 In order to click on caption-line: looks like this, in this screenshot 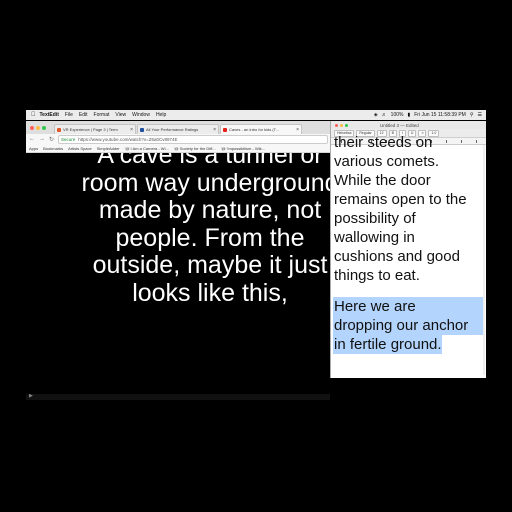, I will do `click(210, 292)`.